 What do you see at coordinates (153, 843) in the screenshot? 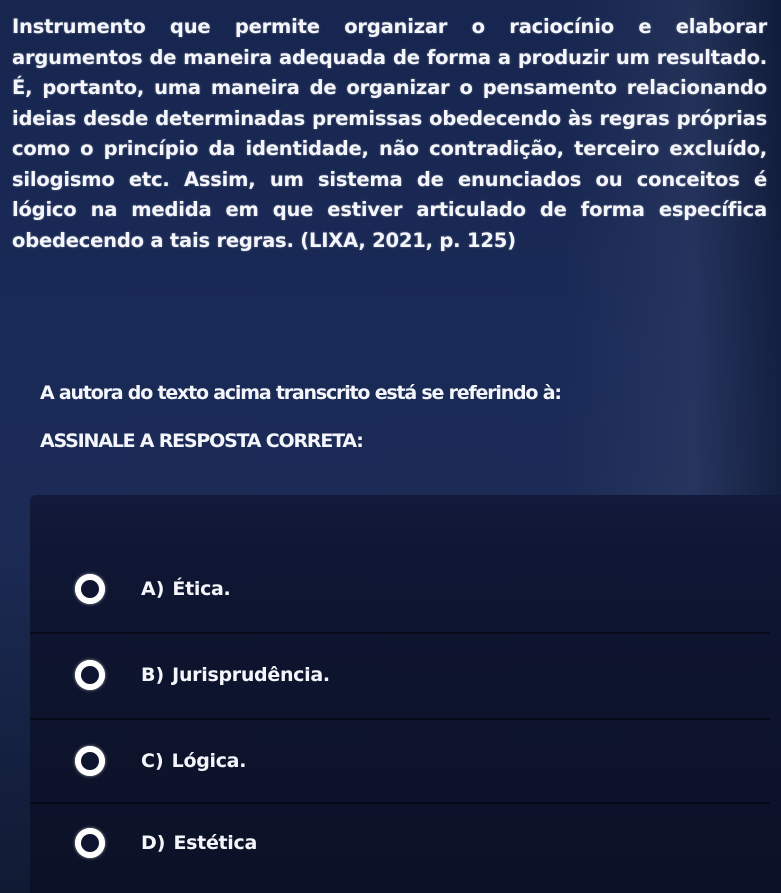
I see `option-letter: D)` at bounding box center [153, 843].